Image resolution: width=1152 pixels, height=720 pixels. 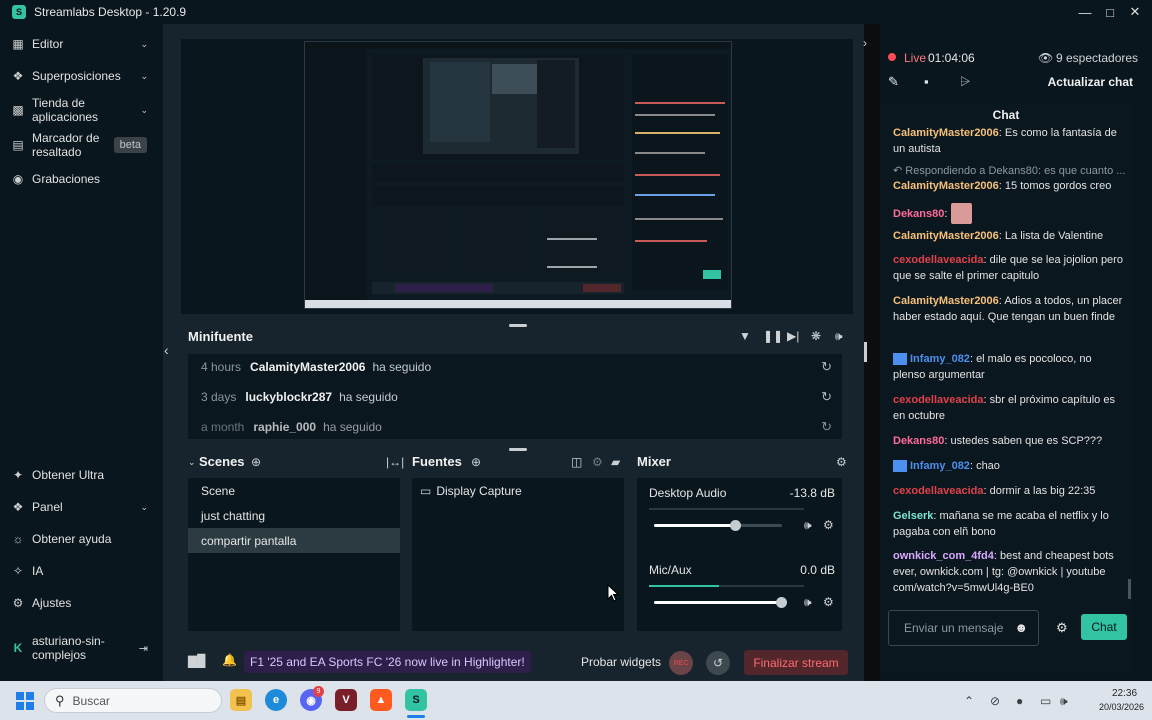 I want to click on feed-row: 3 days luckyblockr287 ha seguido ↻, so click(x=516, y=397).